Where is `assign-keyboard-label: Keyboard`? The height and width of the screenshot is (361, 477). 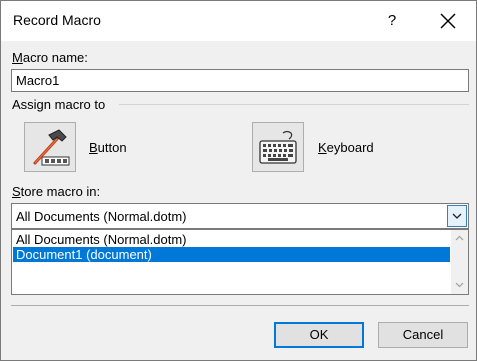
assign-keyboard-label: Keyboard is located at coordinates (346, 147).